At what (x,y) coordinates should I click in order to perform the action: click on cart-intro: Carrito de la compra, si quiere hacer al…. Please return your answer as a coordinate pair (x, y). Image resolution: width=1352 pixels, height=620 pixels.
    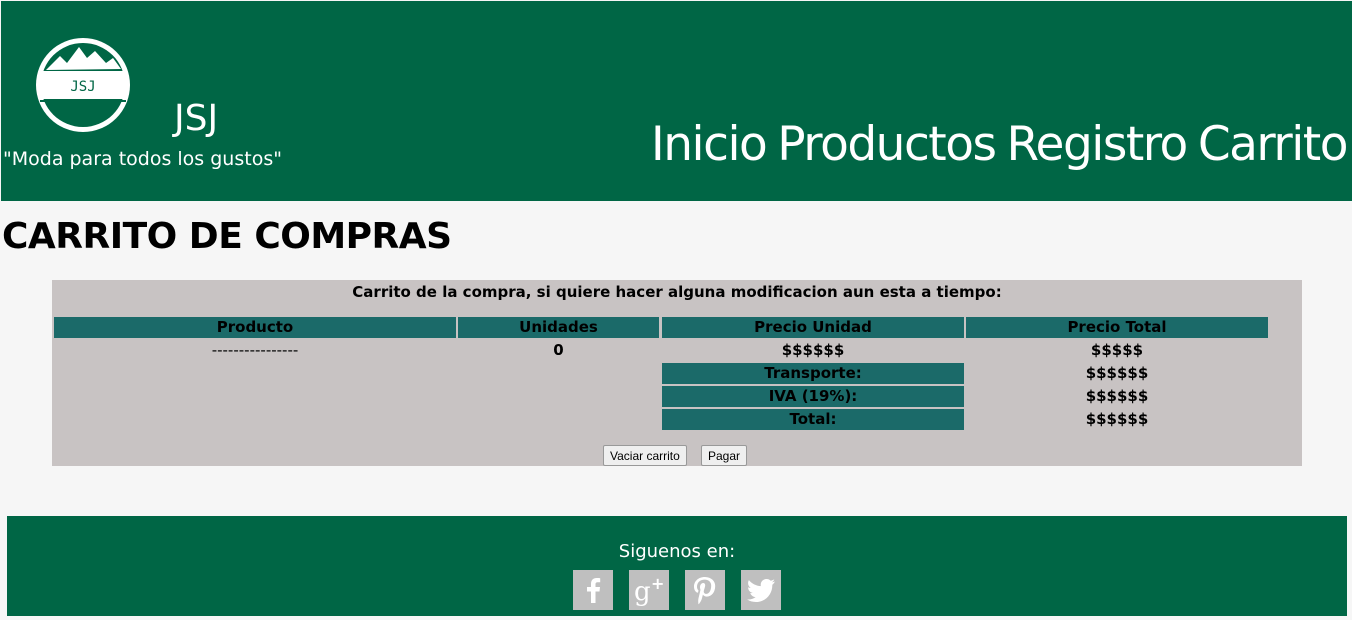
    Looking at the image, I should click on (677, 292).